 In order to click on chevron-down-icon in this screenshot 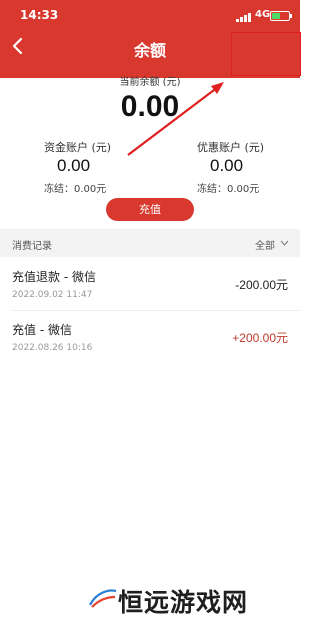, I will do `click(284, 243)`.